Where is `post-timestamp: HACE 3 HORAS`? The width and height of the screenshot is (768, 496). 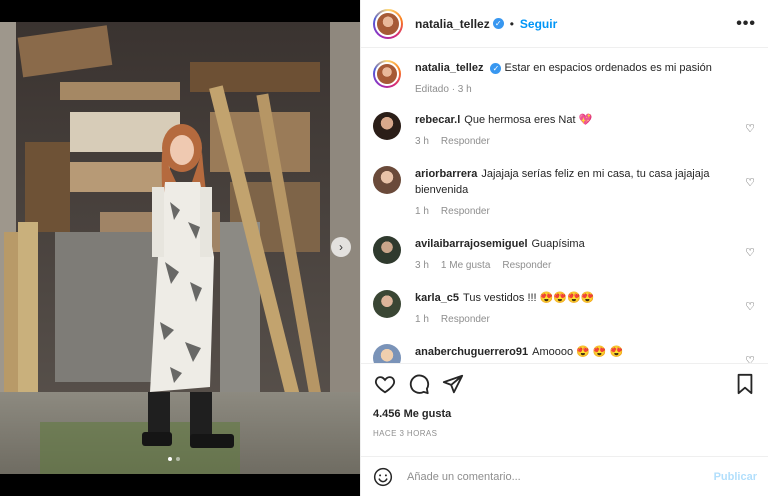
post-timestamp: HACE 3 HORAS is located at coordinates (405, 433).